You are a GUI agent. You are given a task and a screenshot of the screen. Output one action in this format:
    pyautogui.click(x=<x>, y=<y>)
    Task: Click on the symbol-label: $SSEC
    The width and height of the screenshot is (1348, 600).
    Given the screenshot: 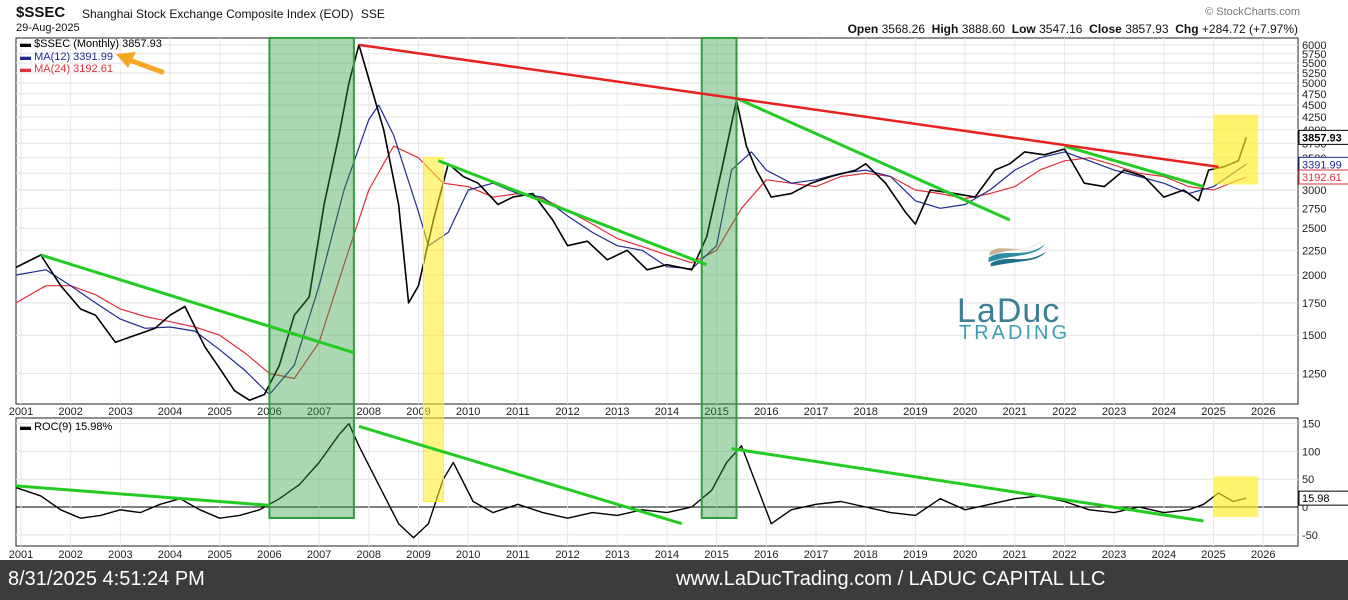 What is the action you would take?
    pyautogui.click(x=41, y=12)
    